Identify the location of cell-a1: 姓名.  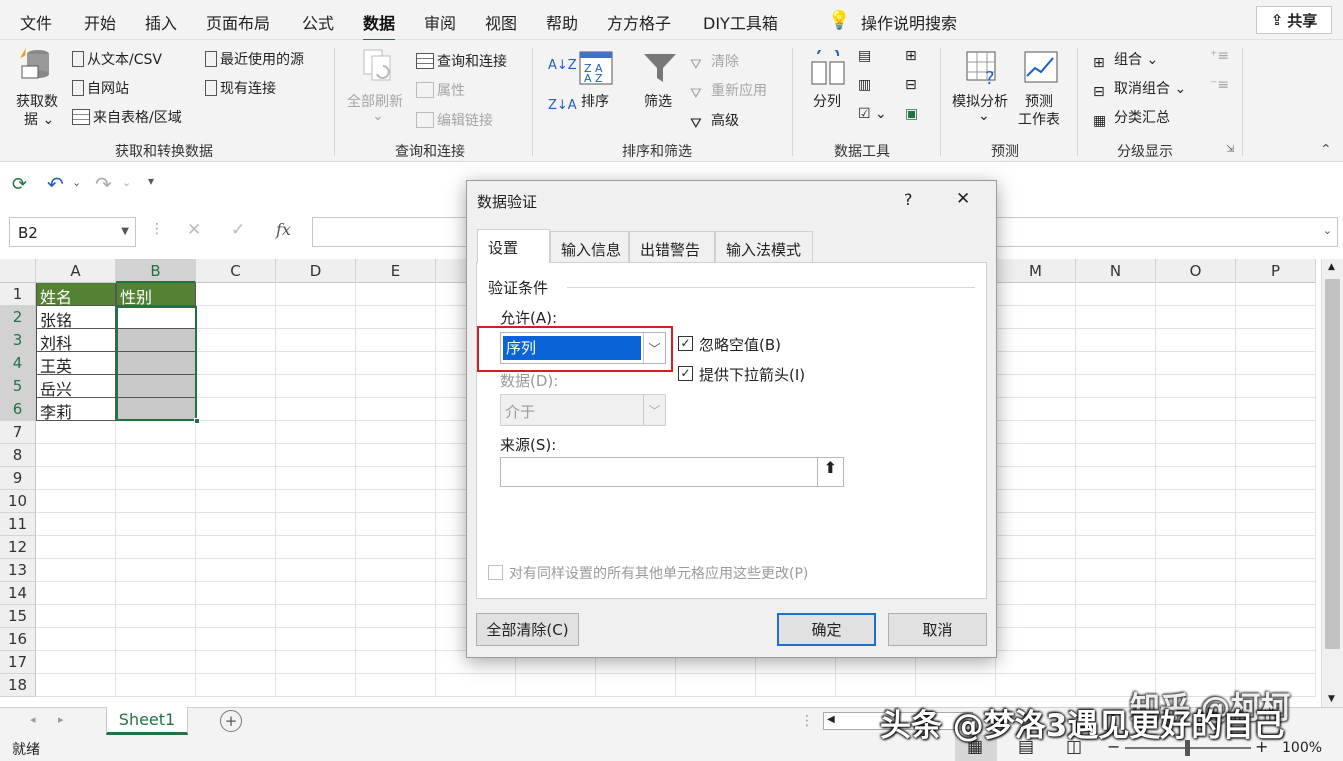
(76, 295).